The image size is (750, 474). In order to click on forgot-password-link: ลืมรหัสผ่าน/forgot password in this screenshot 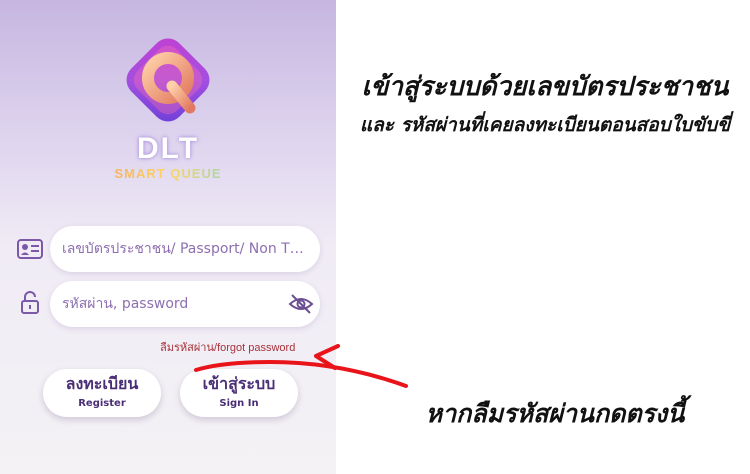, I will do `click(227, 347)`.